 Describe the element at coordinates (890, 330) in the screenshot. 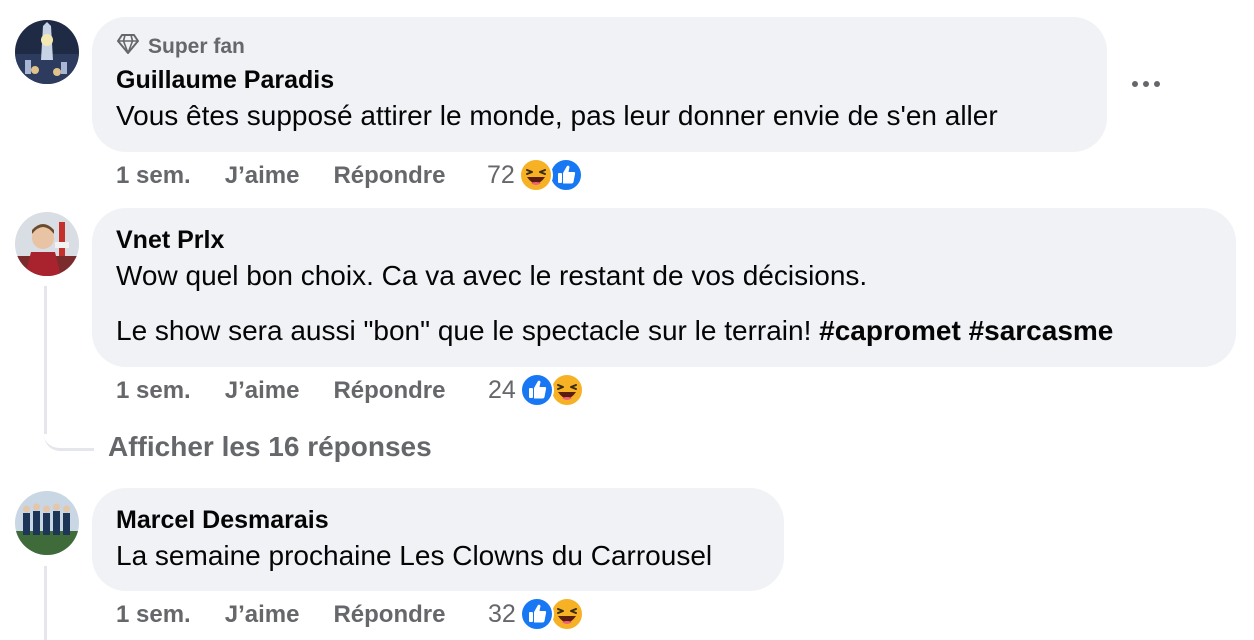

I see `hashtag-link: #capromet` at that location.